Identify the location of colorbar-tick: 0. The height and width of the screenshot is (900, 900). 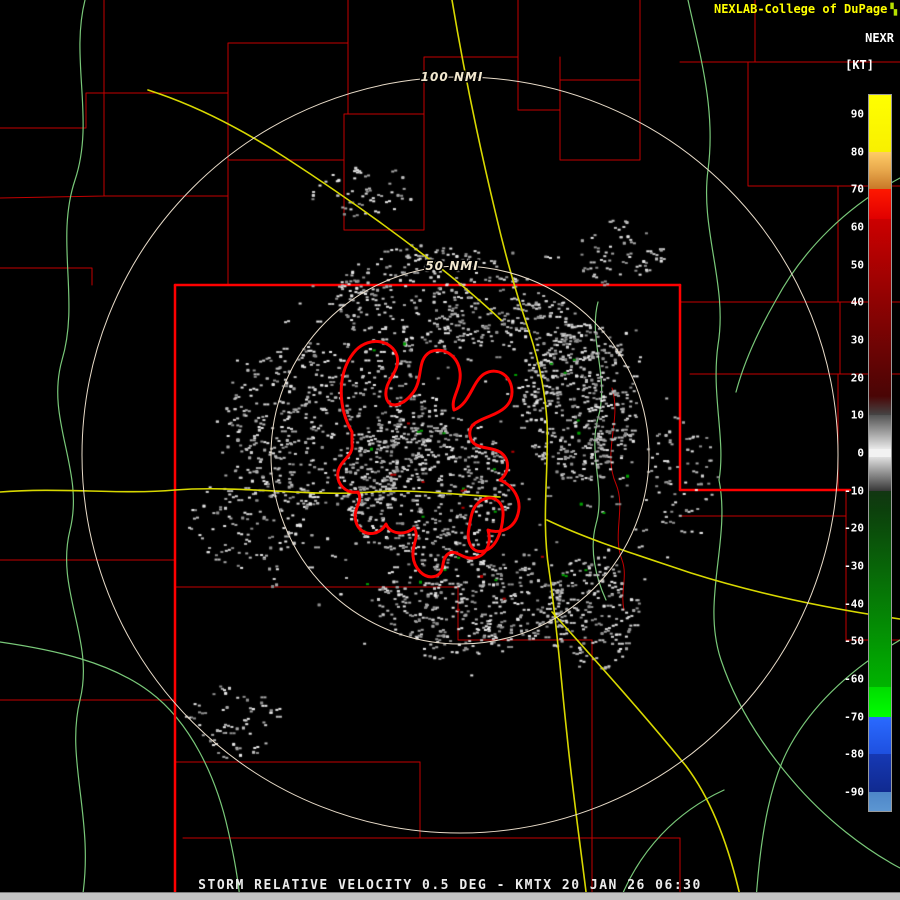
(860, 453).